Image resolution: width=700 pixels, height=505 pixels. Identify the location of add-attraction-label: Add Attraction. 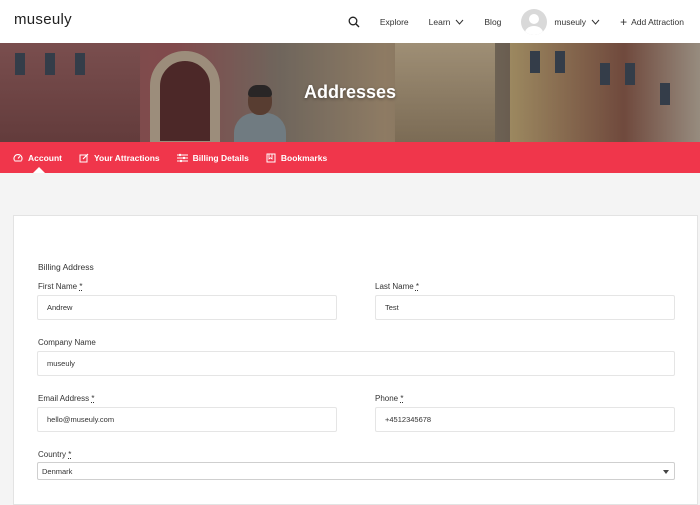
(657, 21).